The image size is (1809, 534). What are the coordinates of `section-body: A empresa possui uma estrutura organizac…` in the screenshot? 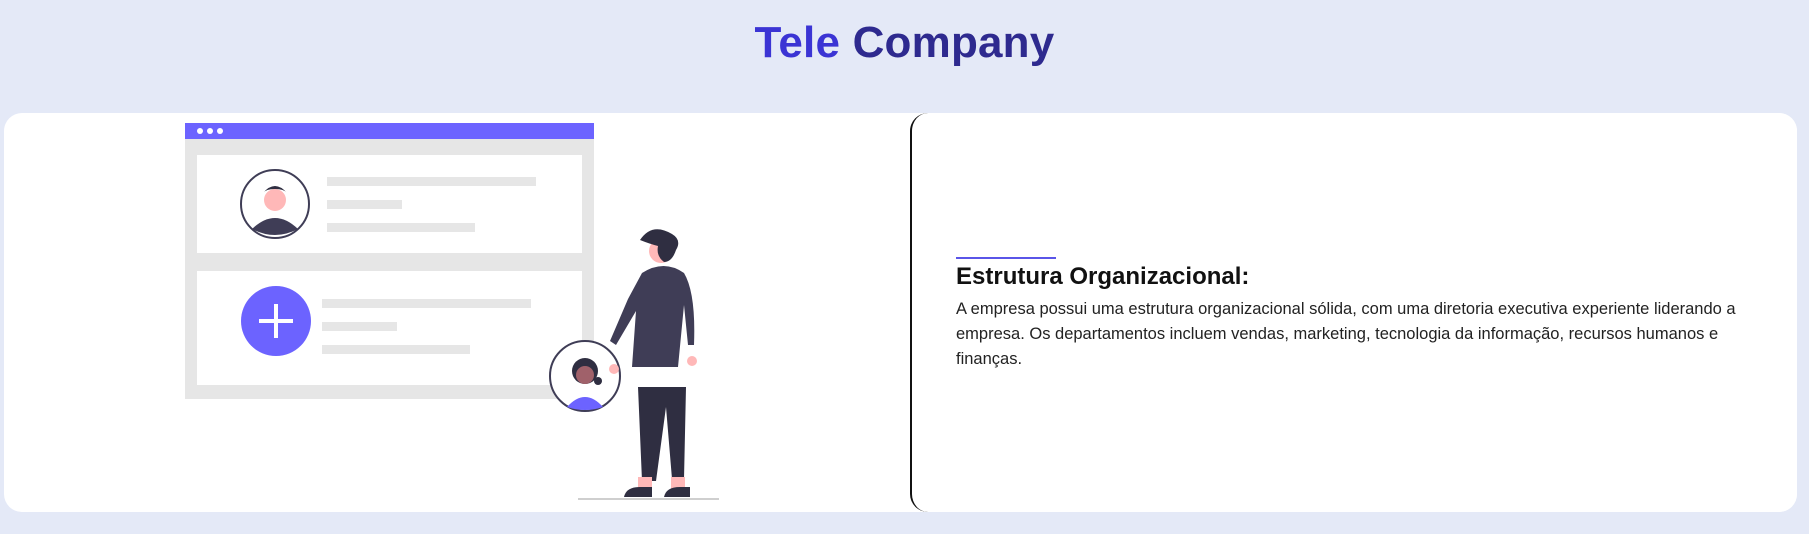 It's located at (1346, 334).